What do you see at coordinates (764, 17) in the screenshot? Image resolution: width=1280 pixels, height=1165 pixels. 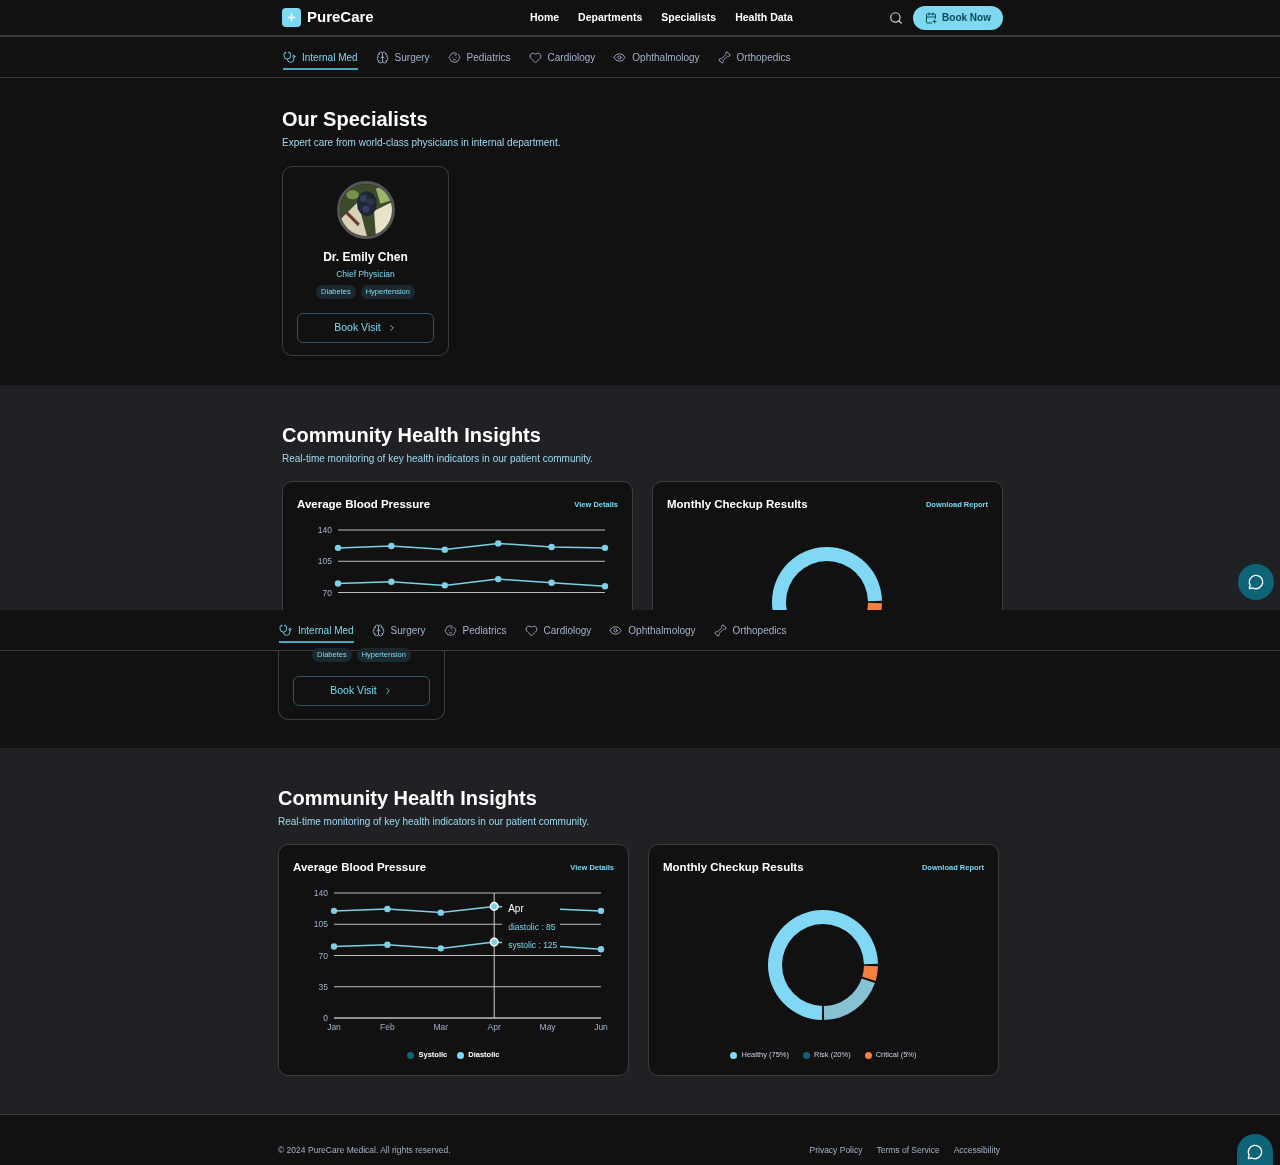 I see `nav-link: Health Data` at bounding box center [764, 17].